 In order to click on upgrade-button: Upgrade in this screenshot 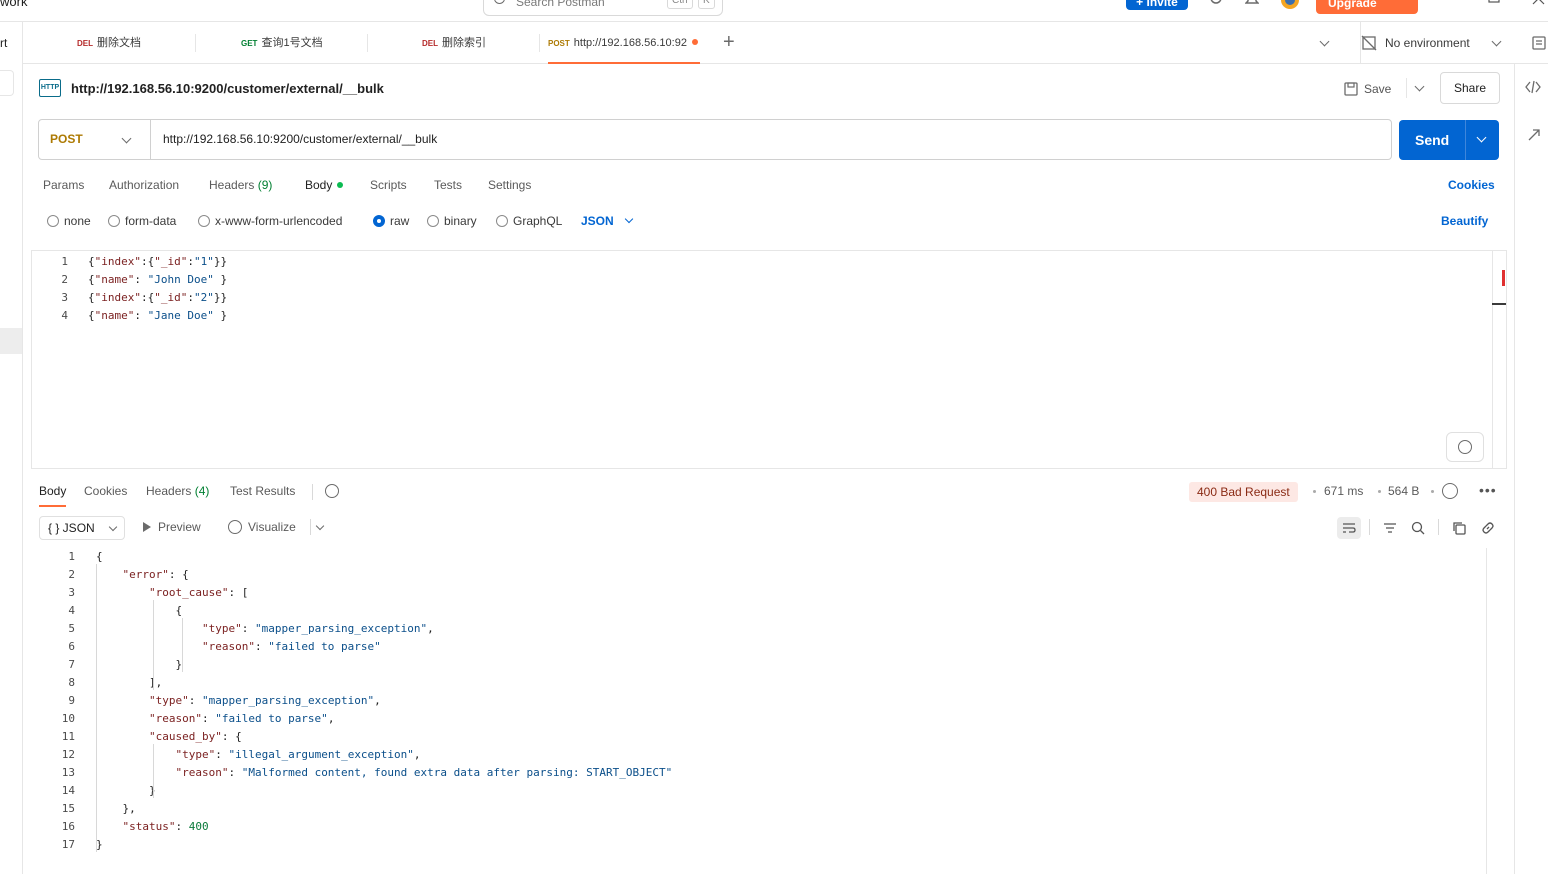, I will do `click(1367, 7)`.